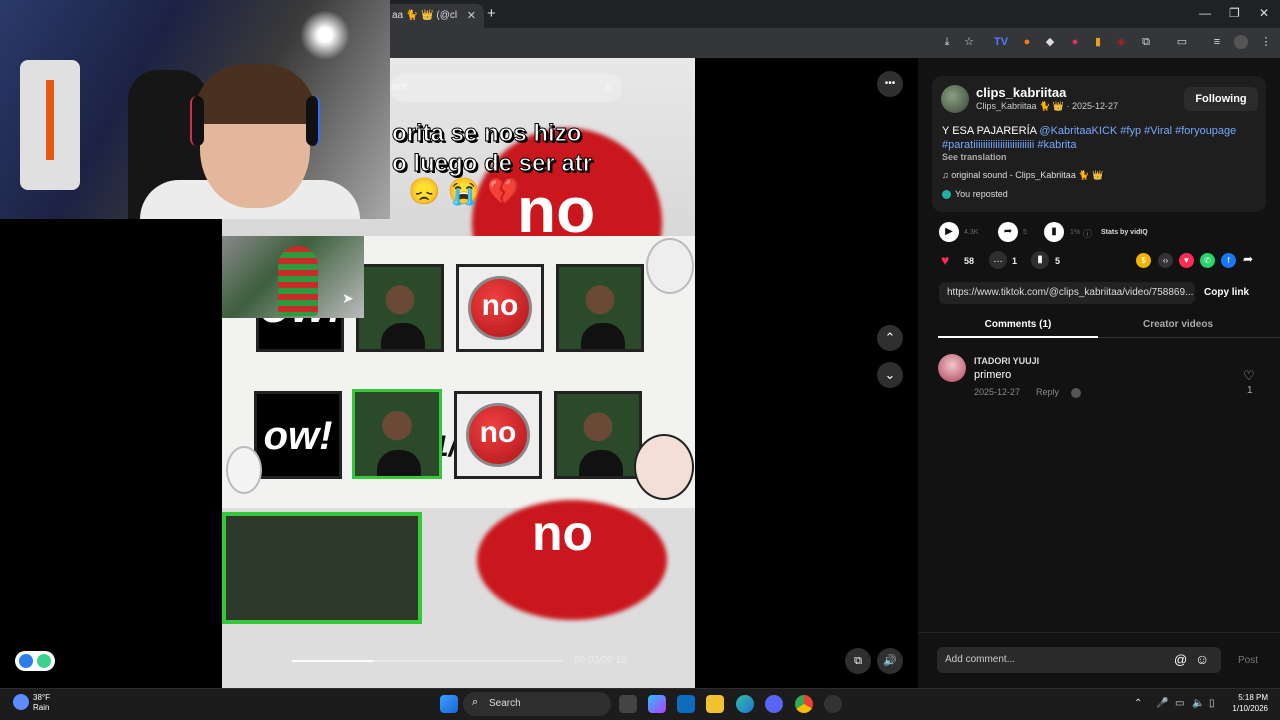 Image resolution: width=1280 pixels, height=720 pixels. I want to click on girl-sticker, so click(664, 467).